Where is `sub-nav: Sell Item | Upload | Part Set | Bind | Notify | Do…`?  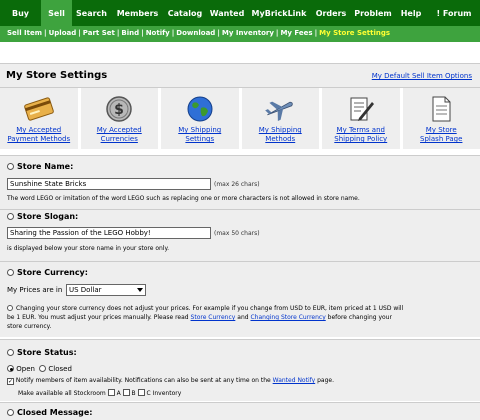
sub-nav: Sell Item | Upload | Part Set | Bind | Notify | Do… is located at coordinates (240, 34).